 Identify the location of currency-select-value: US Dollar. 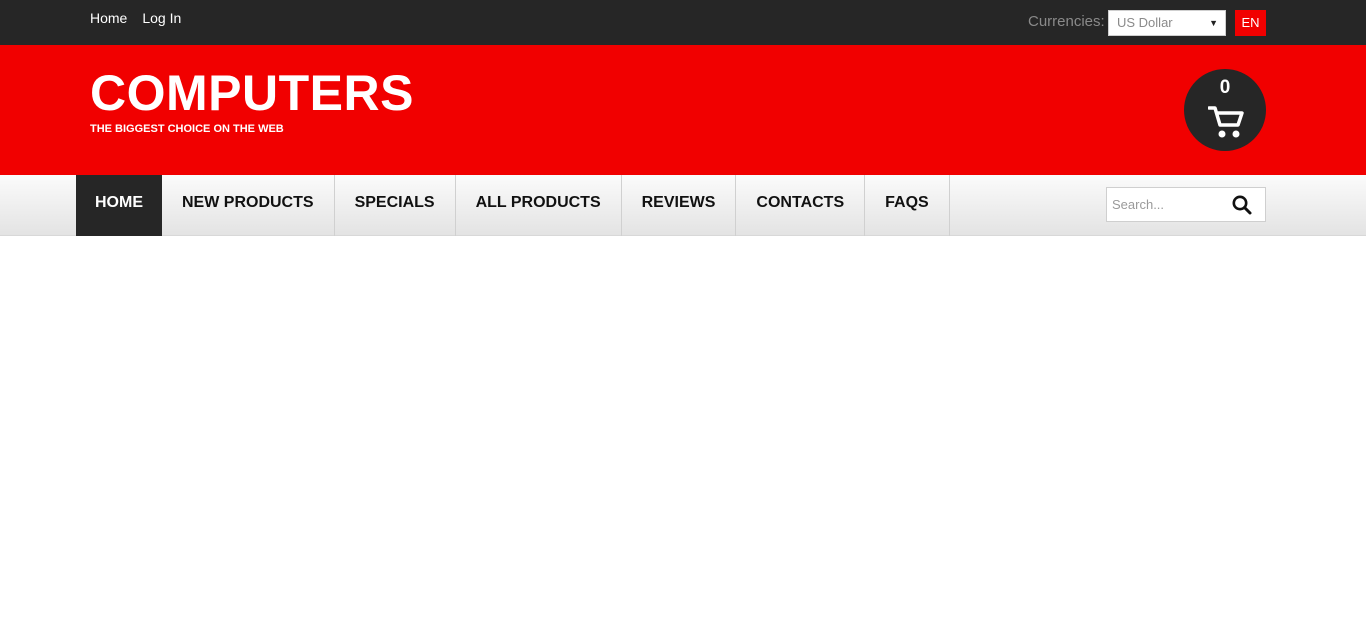
(1145, 22).